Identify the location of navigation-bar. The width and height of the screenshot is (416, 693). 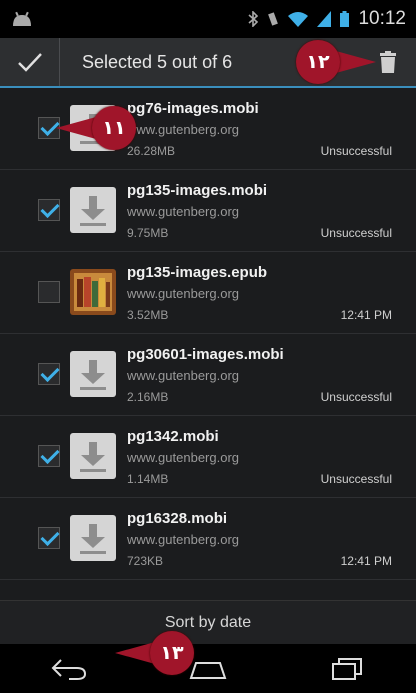
(208, 668).